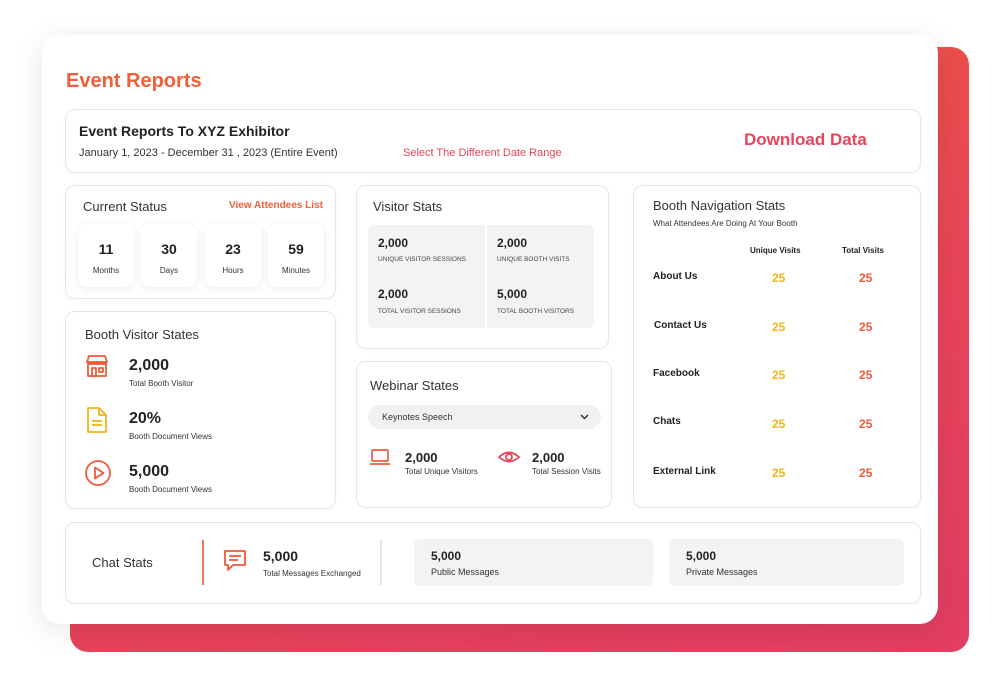 The height and width of the screenshot is (674, 995). I want to click on divider-left, so click(203, 562).